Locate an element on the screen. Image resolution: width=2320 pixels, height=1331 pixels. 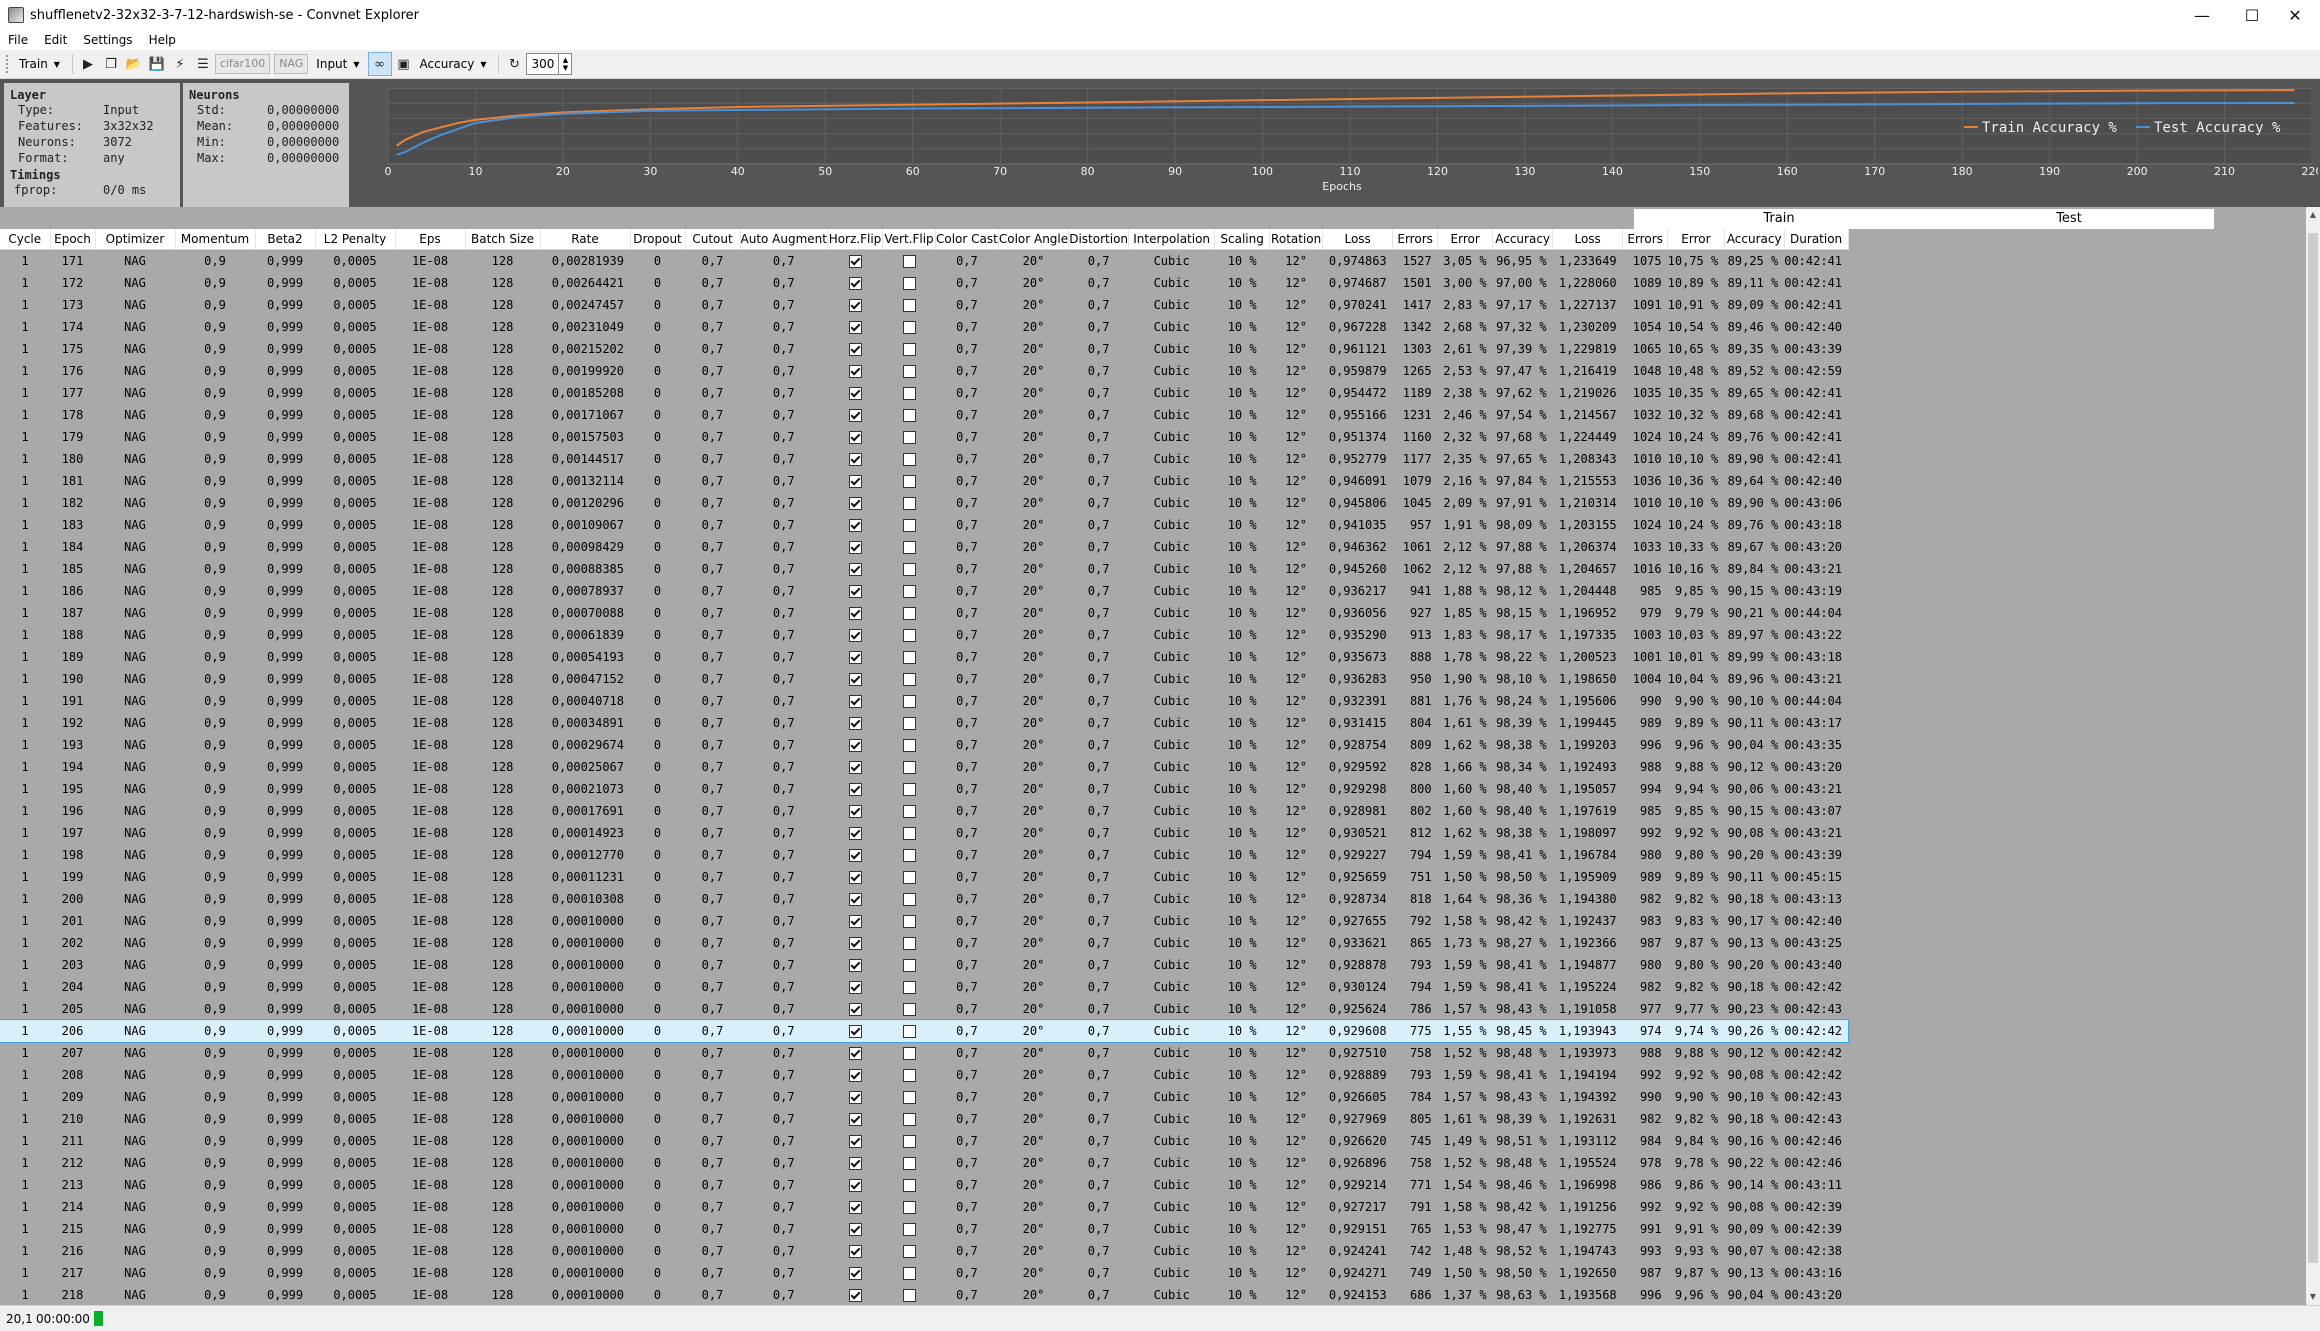
menu-edit: Edit is located at coordinates (55, 40).